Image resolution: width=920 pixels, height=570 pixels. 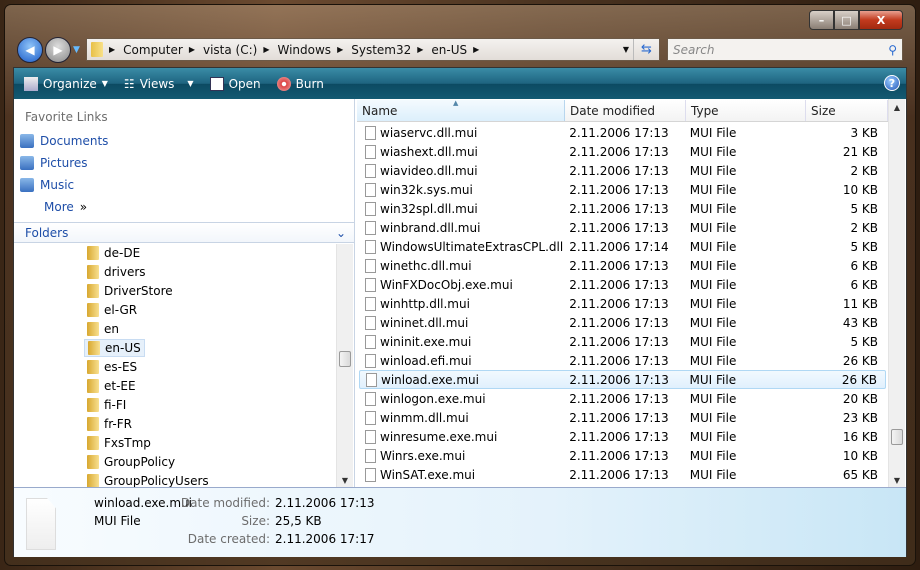 I want to click on folders-header: Folders ⌄, so click(x=184, y=232).